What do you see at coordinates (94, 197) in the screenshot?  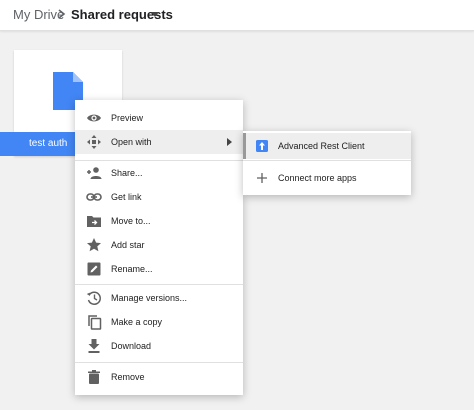 I see `link-icon` at bounding box center [94, 197].